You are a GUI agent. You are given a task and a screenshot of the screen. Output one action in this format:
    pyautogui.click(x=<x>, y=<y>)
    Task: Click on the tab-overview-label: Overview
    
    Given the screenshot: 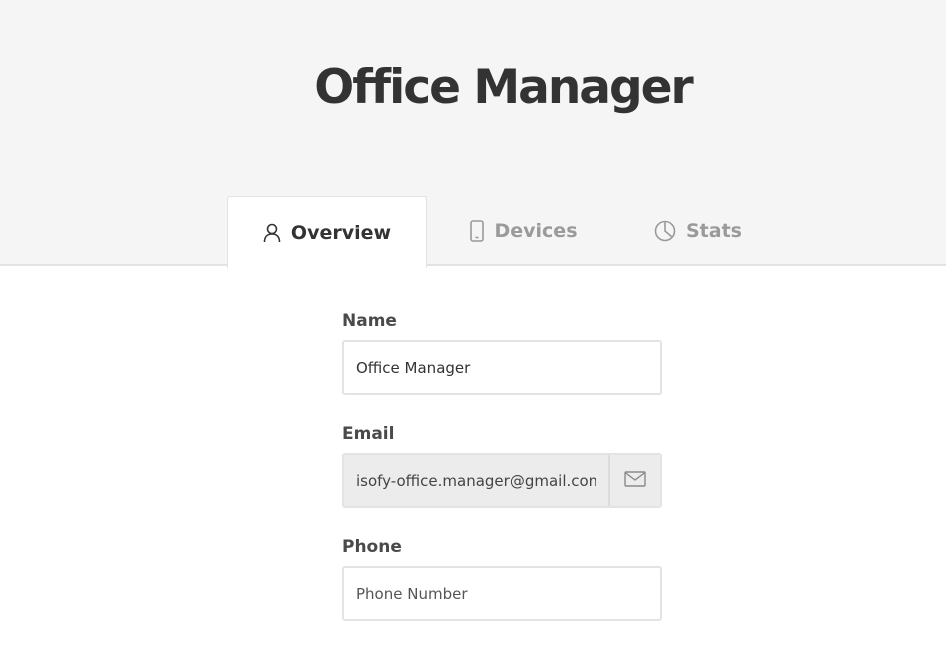 What is the action you would take?
    pyautogui.click(x=341, y=232)
    